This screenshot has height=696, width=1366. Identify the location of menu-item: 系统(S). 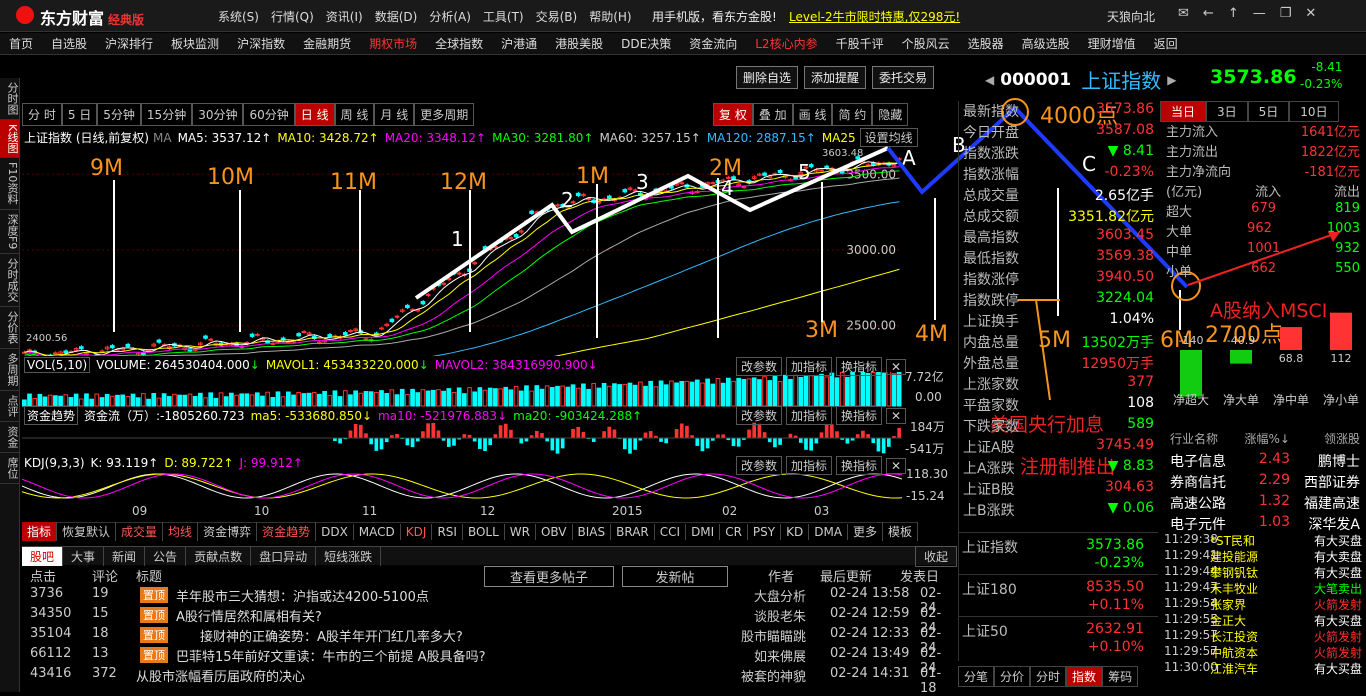
(238, 16).